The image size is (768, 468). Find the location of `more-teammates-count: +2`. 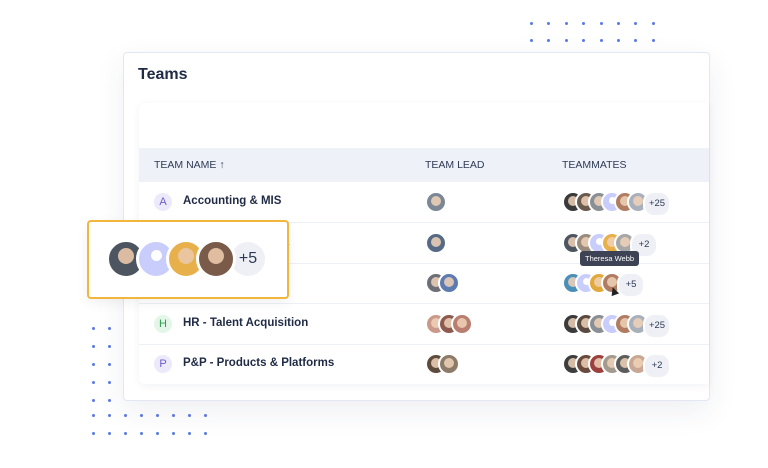

more-teammates-count: +2 is located at coordinates (657, 366).